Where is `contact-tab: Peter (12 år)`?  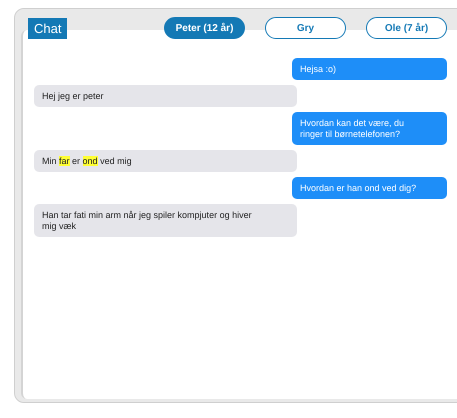 contact-tab: Peter (12 år) is located at coordinates (204, 28).